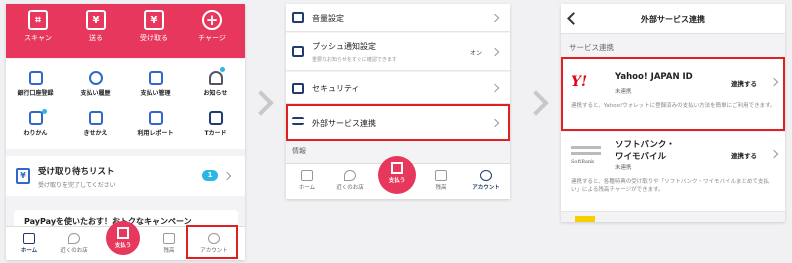 The width and height of the screenshot is (792, 263). What do you see at coordinates (623, 168) in the screenshot?
I see `softbank-status: 未連携` at bounding box center [623, 168].